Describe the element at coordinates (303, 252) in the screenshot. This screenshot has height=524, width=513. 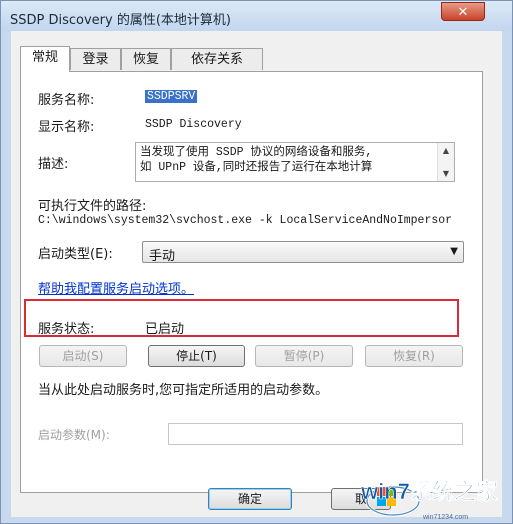
I see `startup-type-select: 手动 ▼` at that location.